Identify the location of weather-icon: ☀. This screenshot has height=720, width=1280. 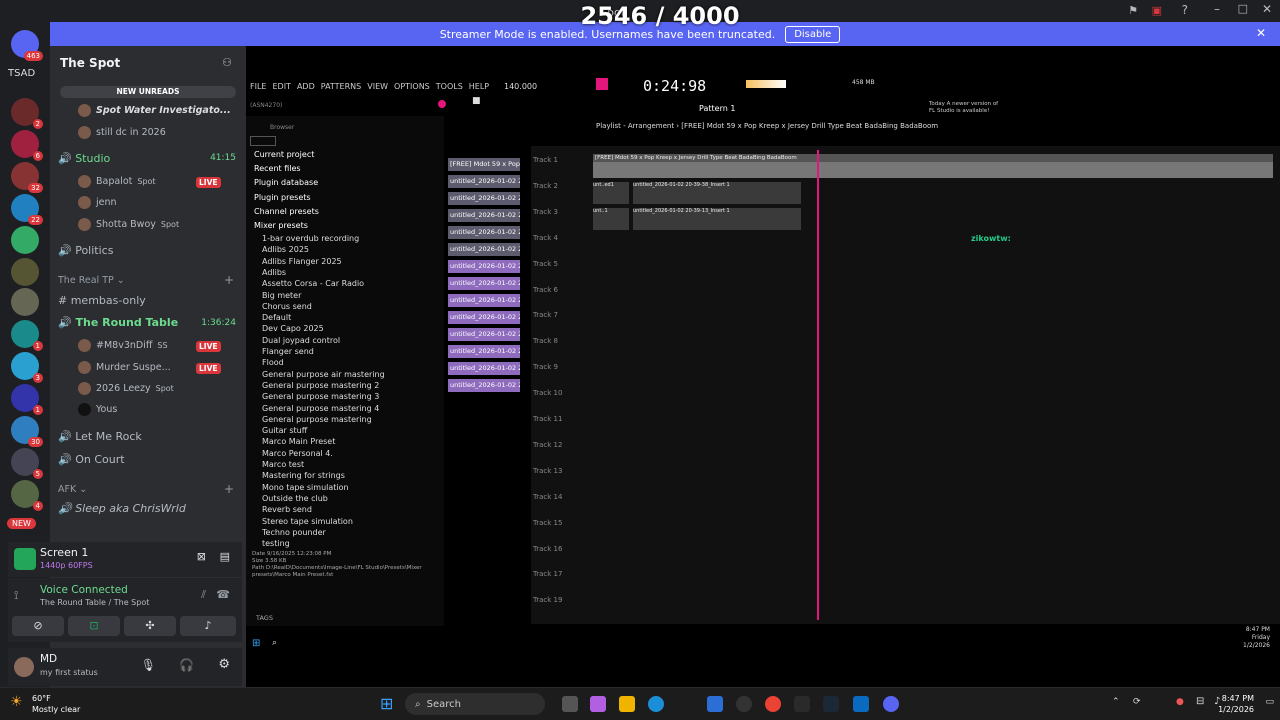
(16, 702).